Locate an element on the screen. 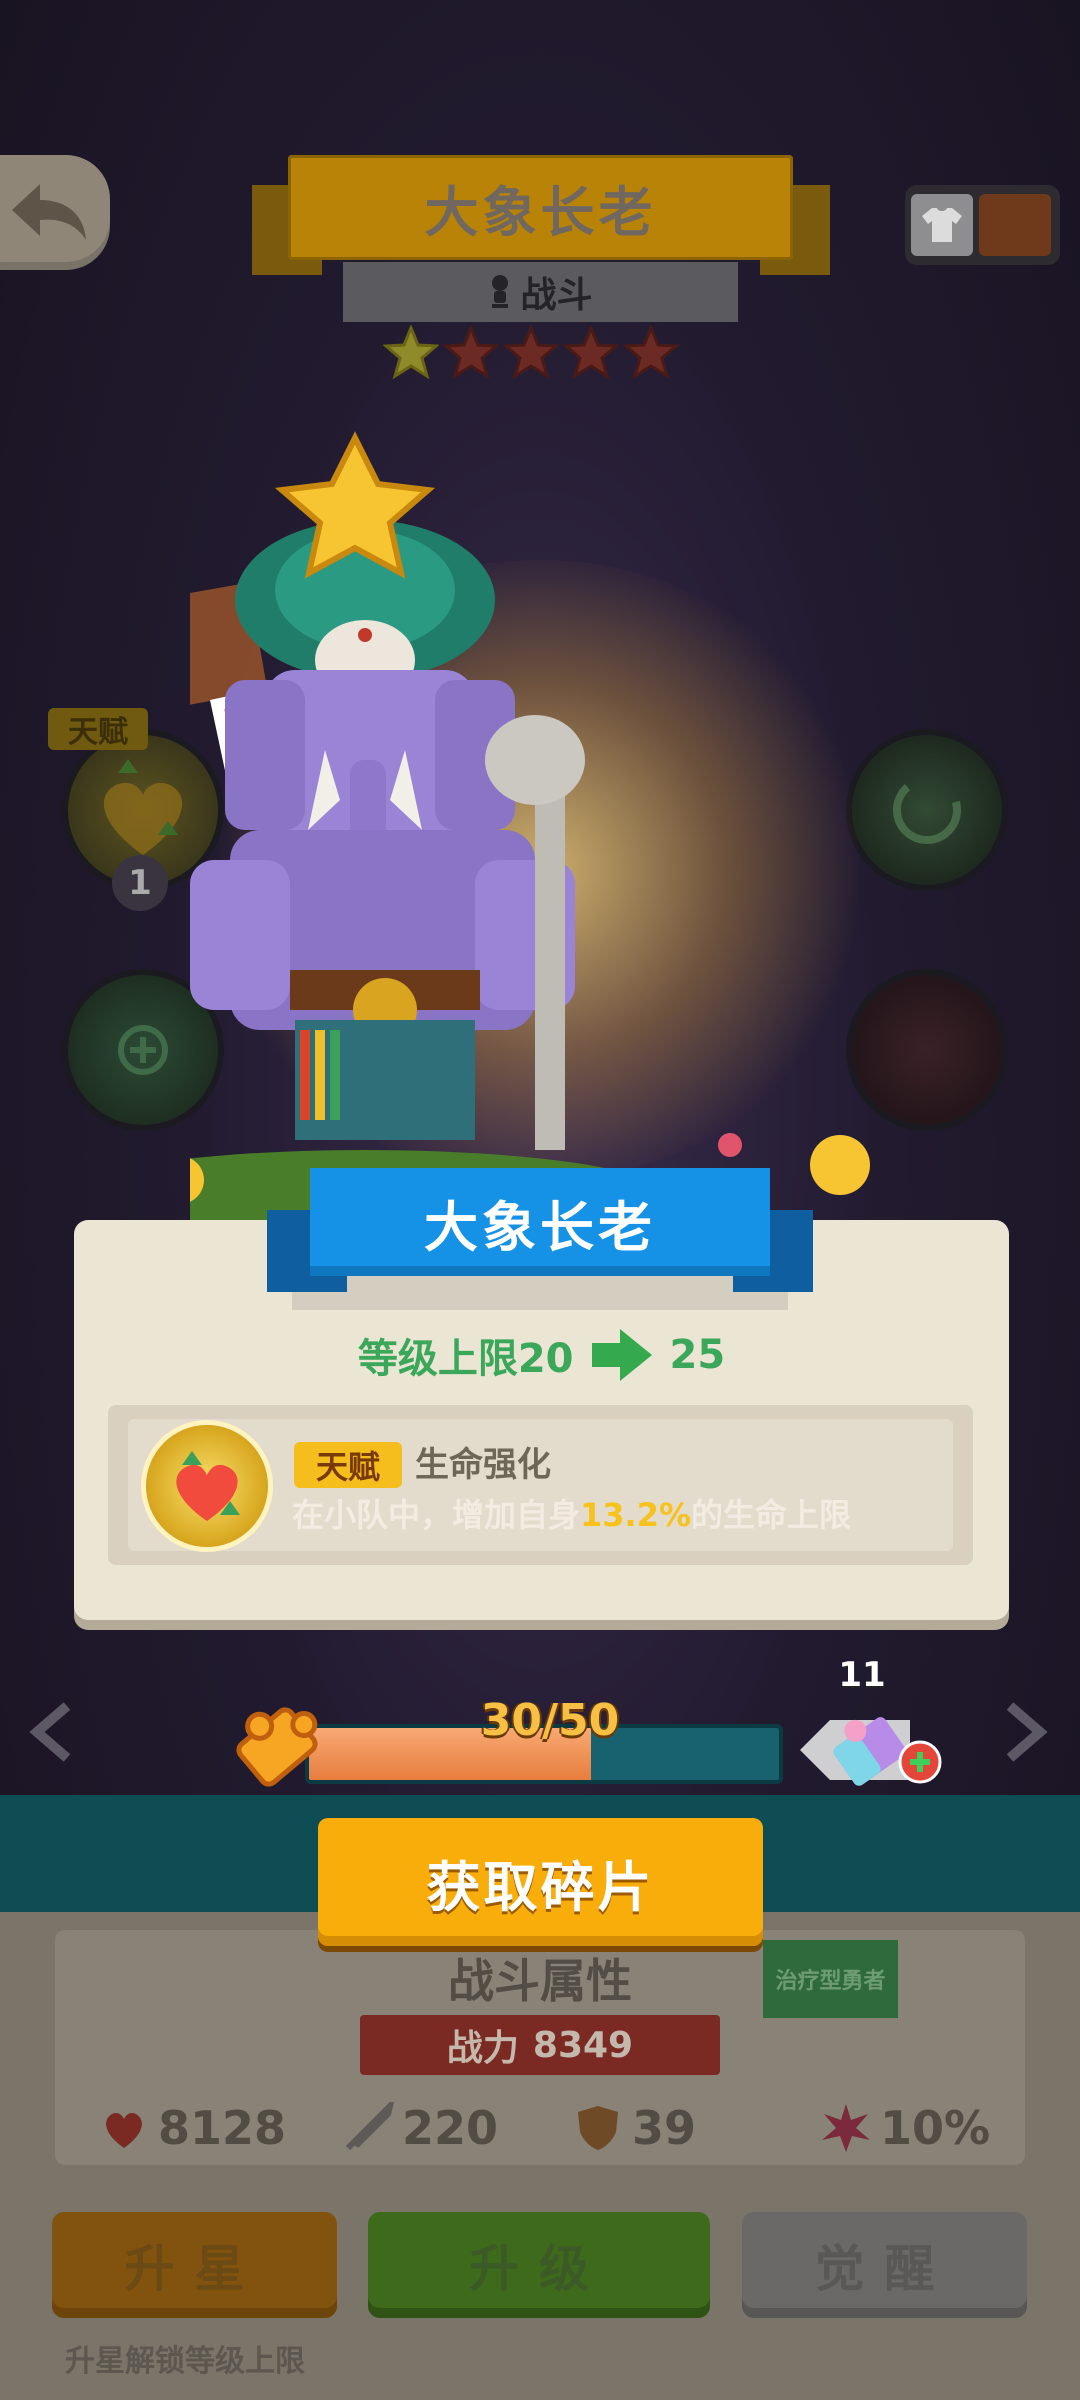 The image size is (1080, 2400). stat-hp: 8128 is located at coordinates (192, 2128).